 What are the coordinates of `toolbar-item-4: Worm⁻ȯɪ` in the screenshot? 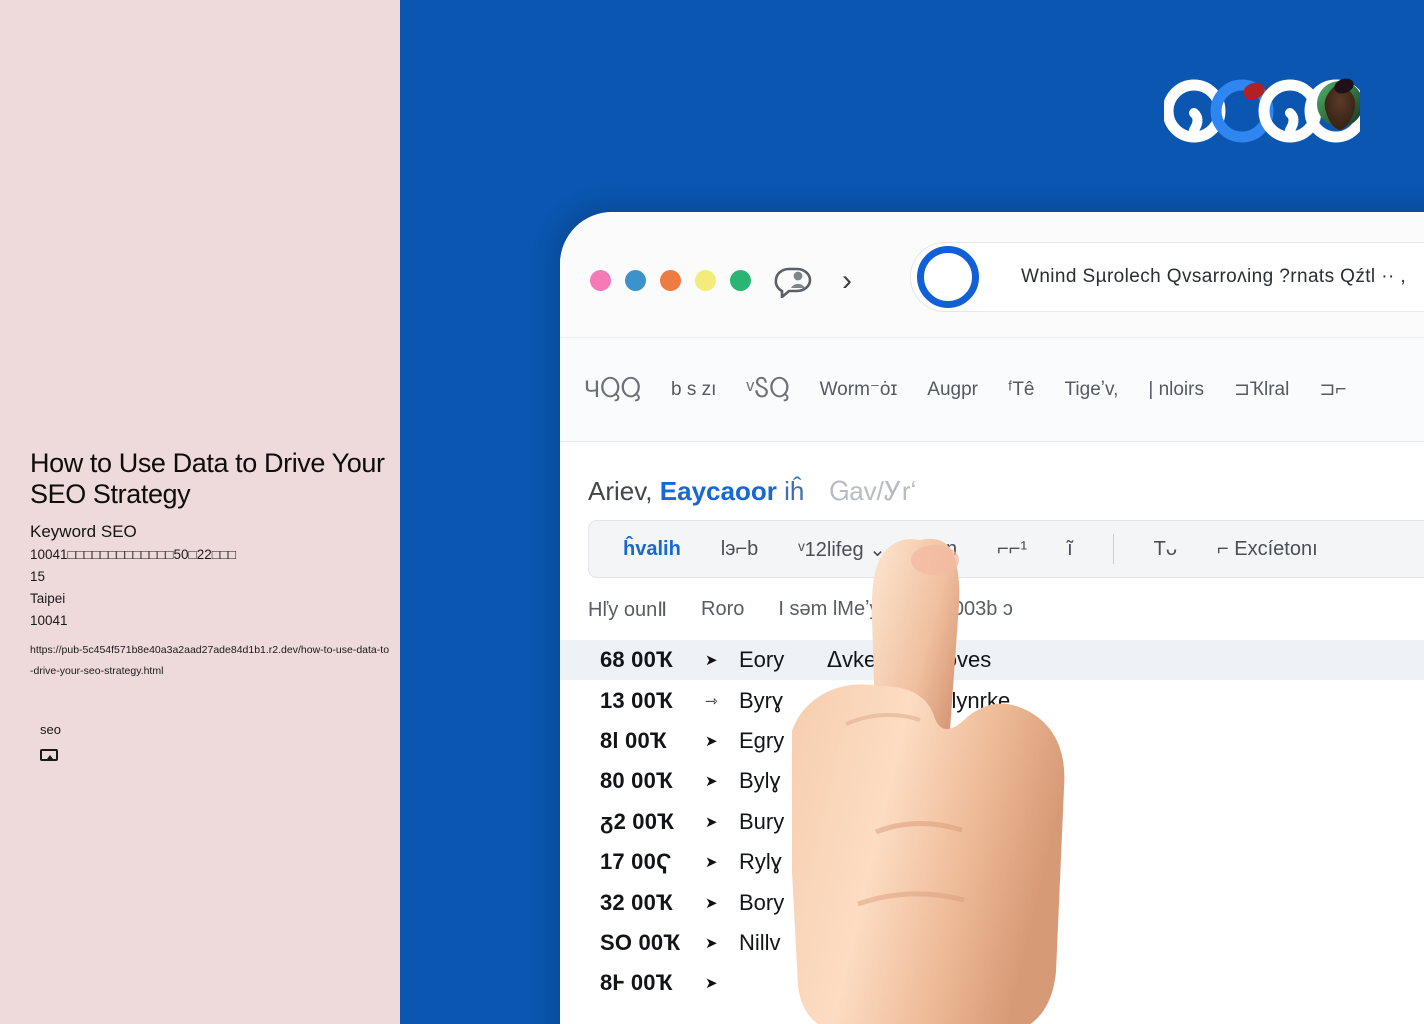 It's located at (859, 389).